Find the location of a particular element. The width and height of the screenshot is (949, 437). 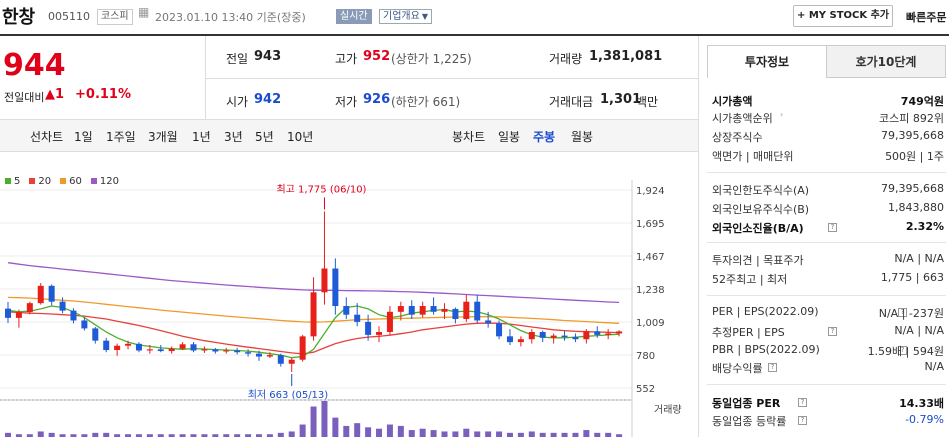

invest-key: PBR | BPS(2022.09) is located at coordinates (766, 349).